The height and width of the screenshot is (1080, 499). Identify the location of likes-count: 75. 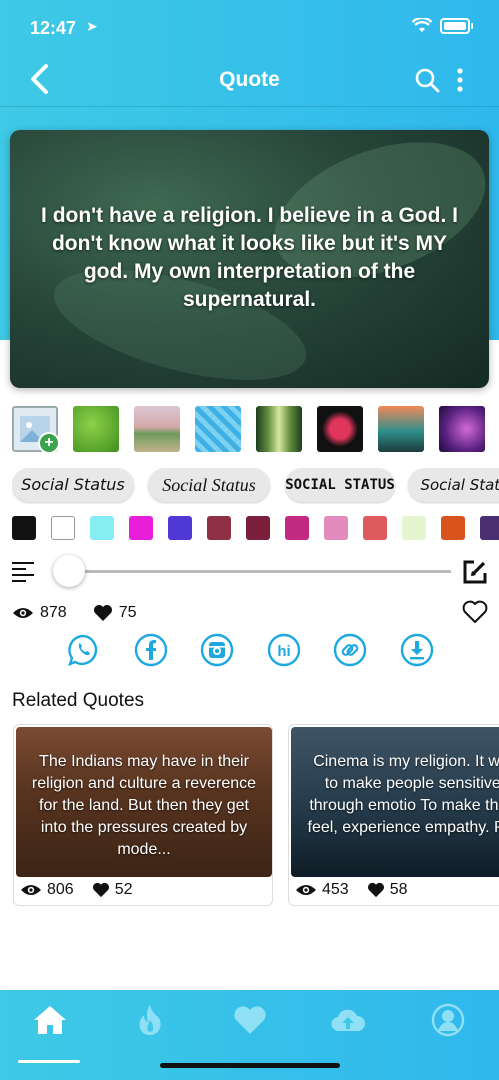
(127, 612).